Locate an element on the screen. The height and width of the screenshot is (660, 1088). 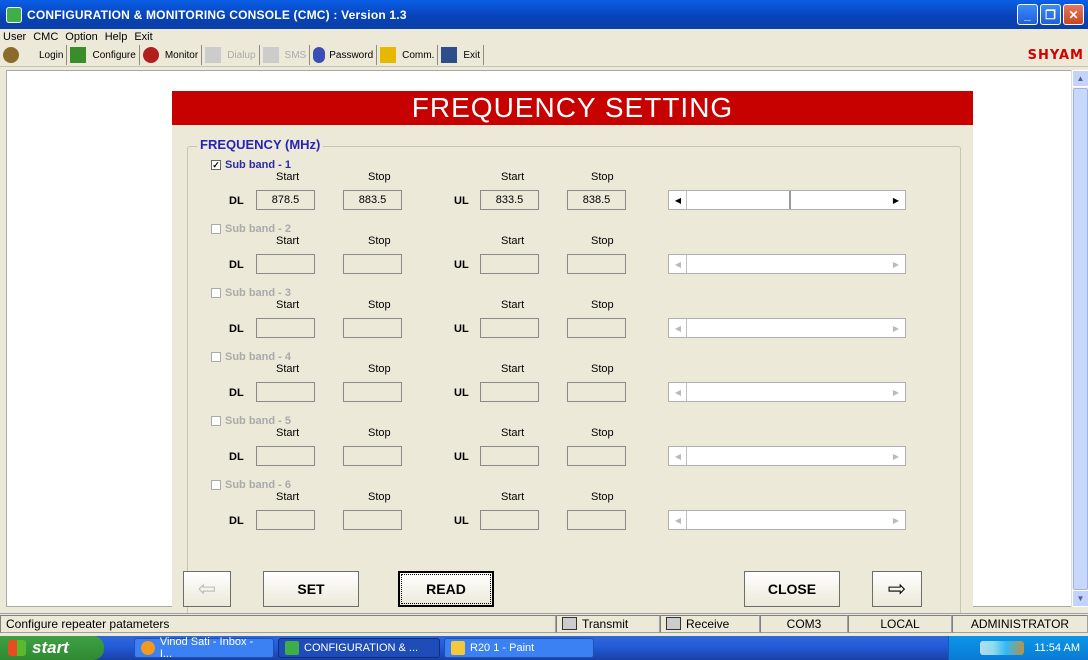
menu-cmc: CMC is located at coordinates (45, 37).